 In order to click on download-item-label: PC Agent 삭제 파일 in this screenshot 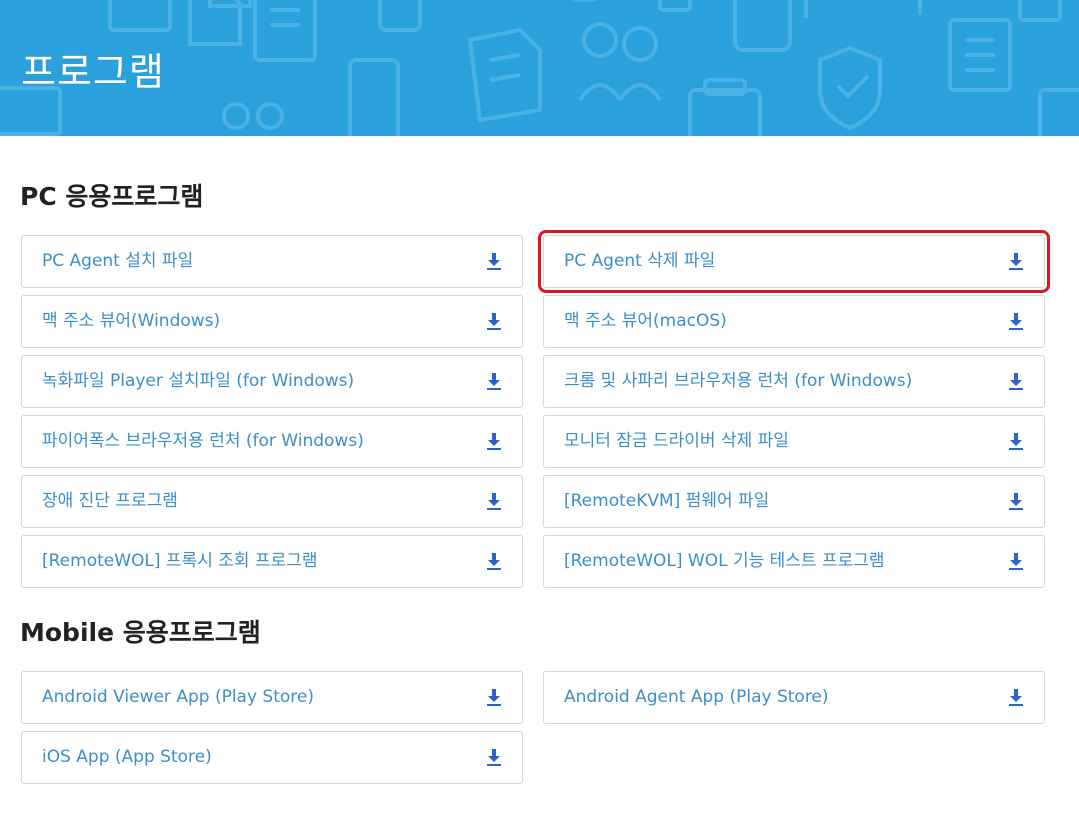, I will do `click(639, 261)`.